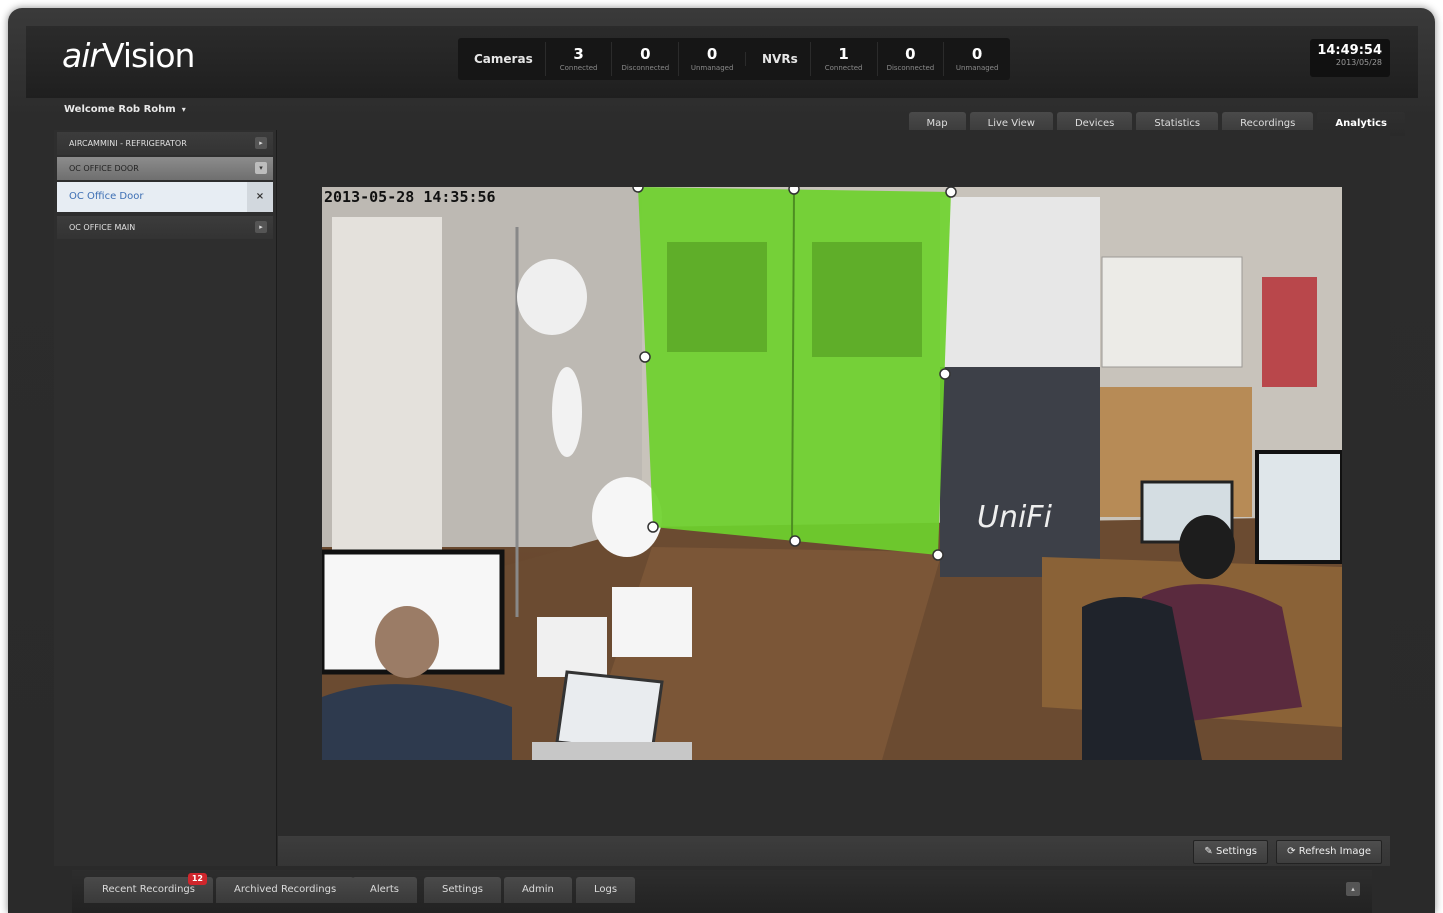 Image resolution: width=1443 pixels, height=913 pixels. Describe the element at coordinates (1358, 62) in the screenshot. I see `clock-date: 2013/05/28` at that location.